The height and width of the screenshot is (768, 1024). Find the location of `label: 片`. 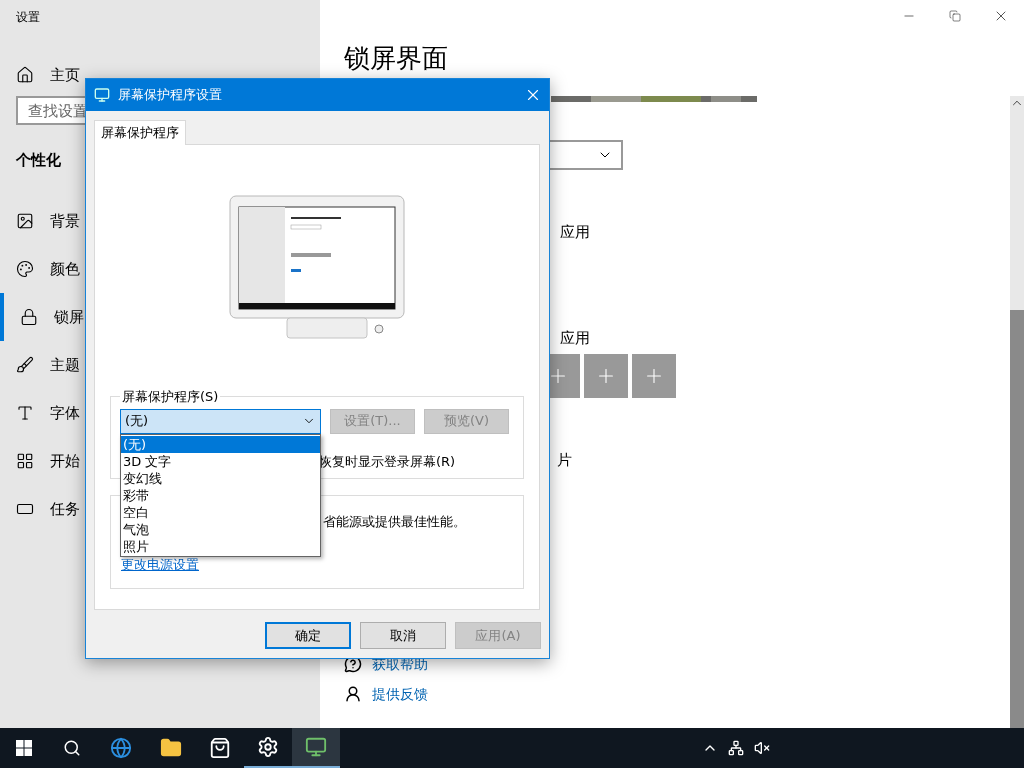

label: 片 is located at coordinates (565, 460).